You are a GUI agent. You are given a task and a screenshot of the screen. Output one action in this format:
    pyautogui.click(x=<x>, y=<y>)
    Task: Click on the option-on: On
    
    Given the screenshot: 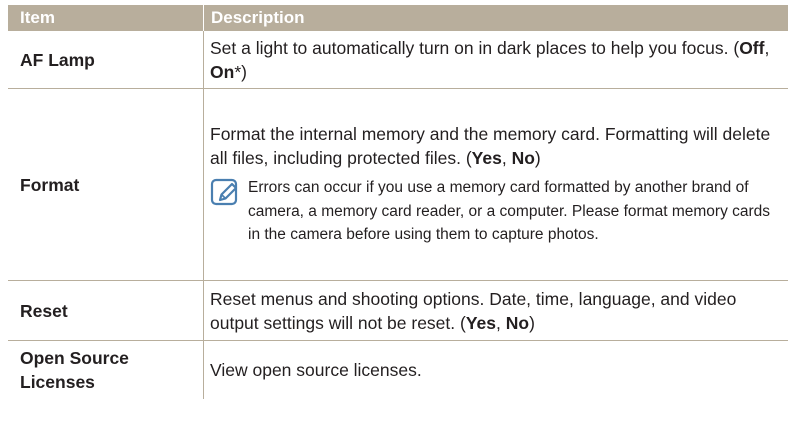 What is the action you would take?
    pyautogui.click(x=222, y=71)
    